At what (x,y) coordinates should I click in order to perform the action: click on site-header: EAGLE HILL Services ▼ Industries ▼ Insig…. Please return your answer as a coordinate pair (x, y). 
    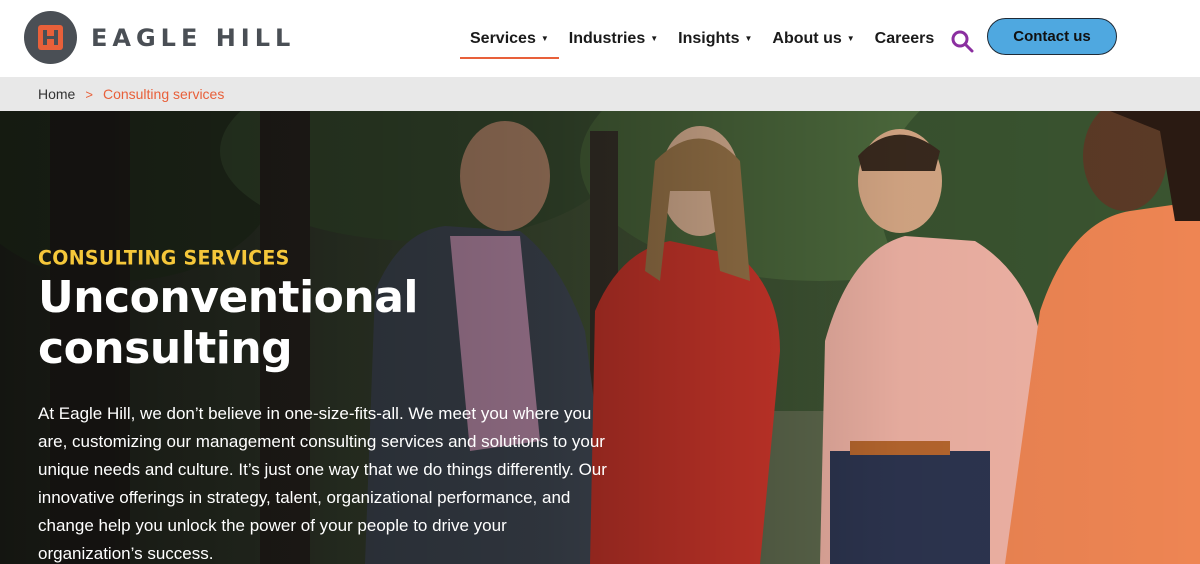
    Looking at the image, I should click on (600, 38).